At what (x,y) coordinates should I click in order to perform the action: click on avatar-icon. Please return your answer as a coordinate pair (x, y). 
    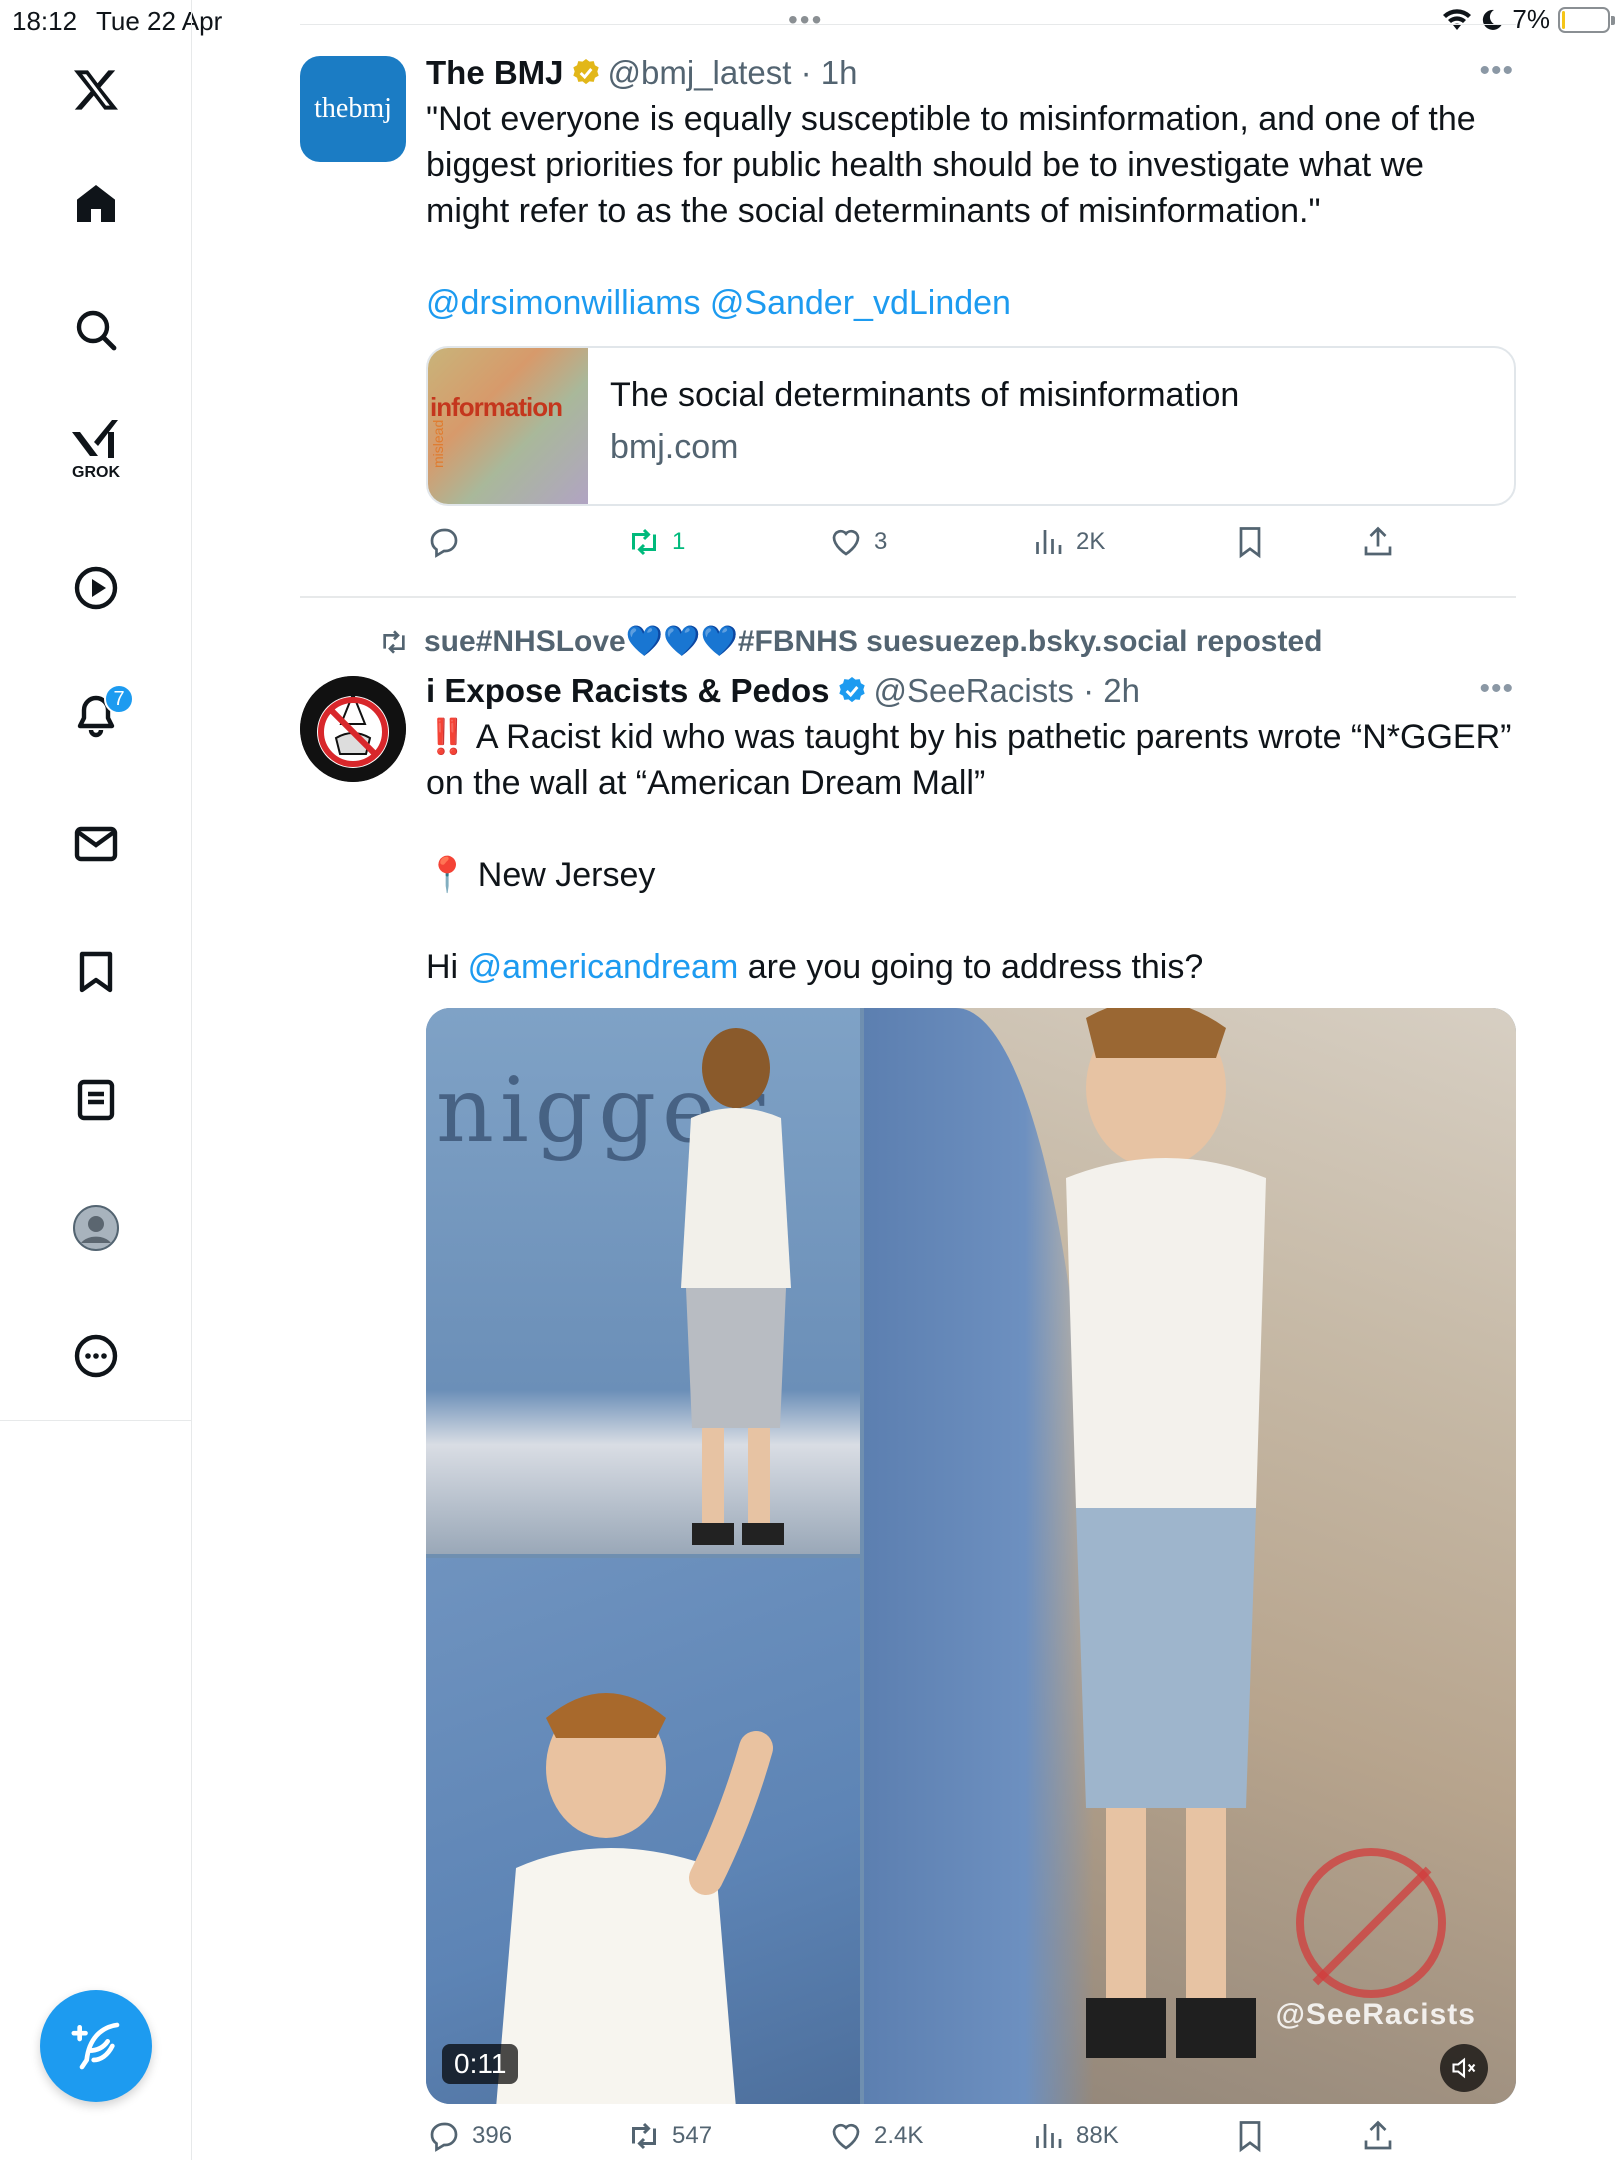
    Looking at the image, I should click on (96, 1228).